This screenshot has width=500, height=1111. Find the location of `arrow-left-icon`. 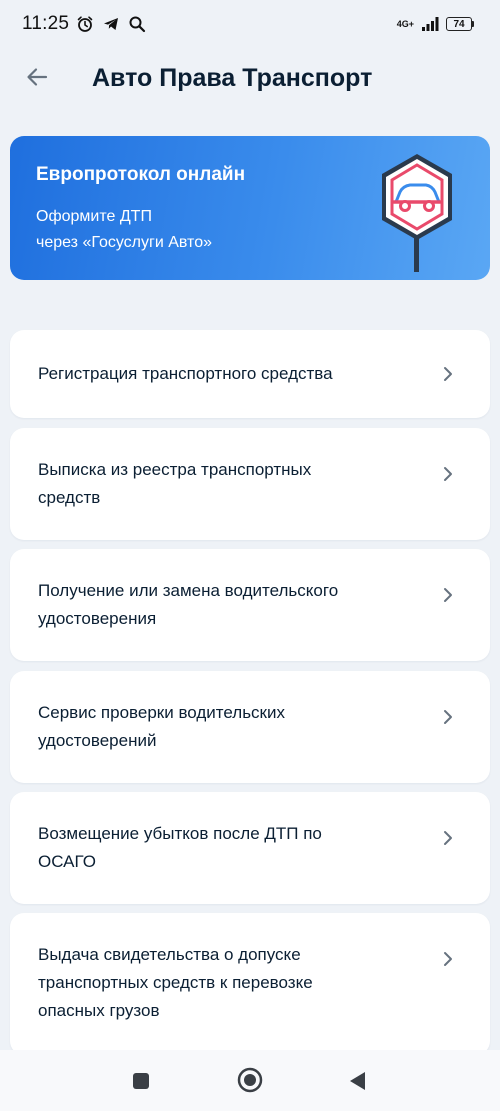

arrow-left-icon is located at coordinates (37, 77).